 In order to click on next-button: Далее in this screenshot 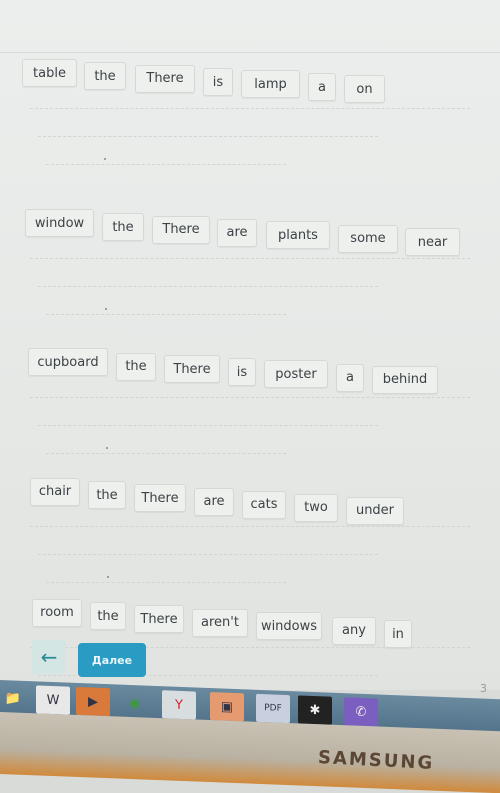, I will do `click(112, 660)`.